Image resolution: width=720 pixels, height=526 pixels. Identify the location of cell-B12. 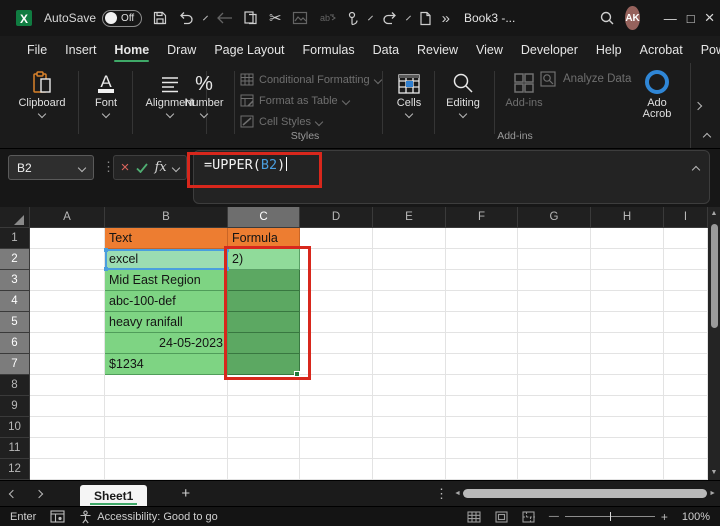
(166, 469).